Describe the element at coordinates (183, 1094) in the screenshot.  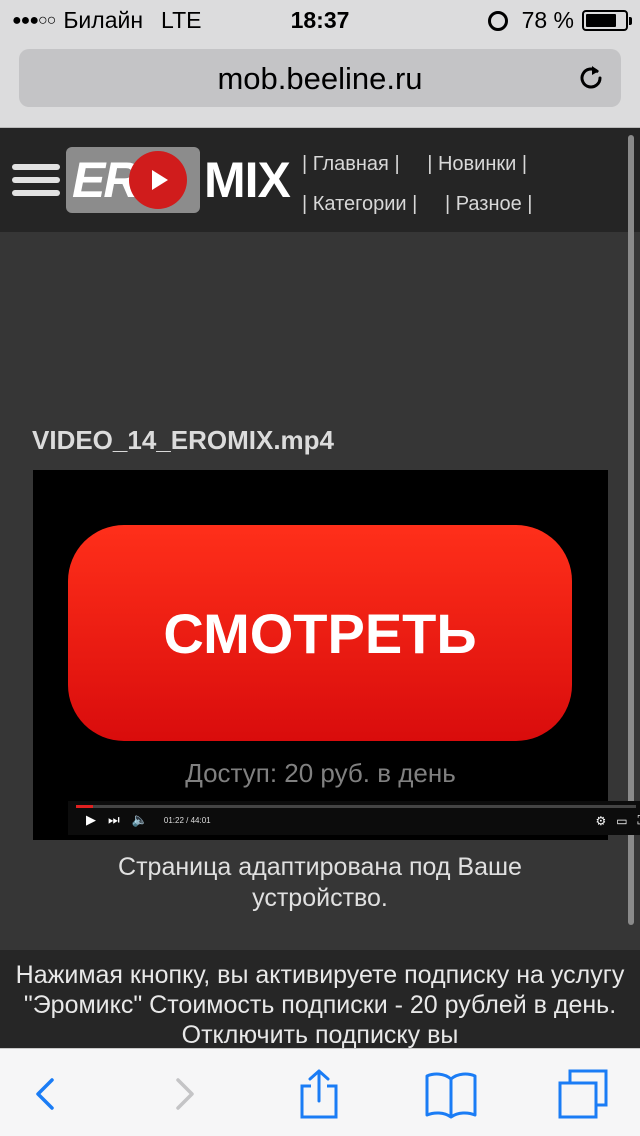
I see `forward-icon` at that location.